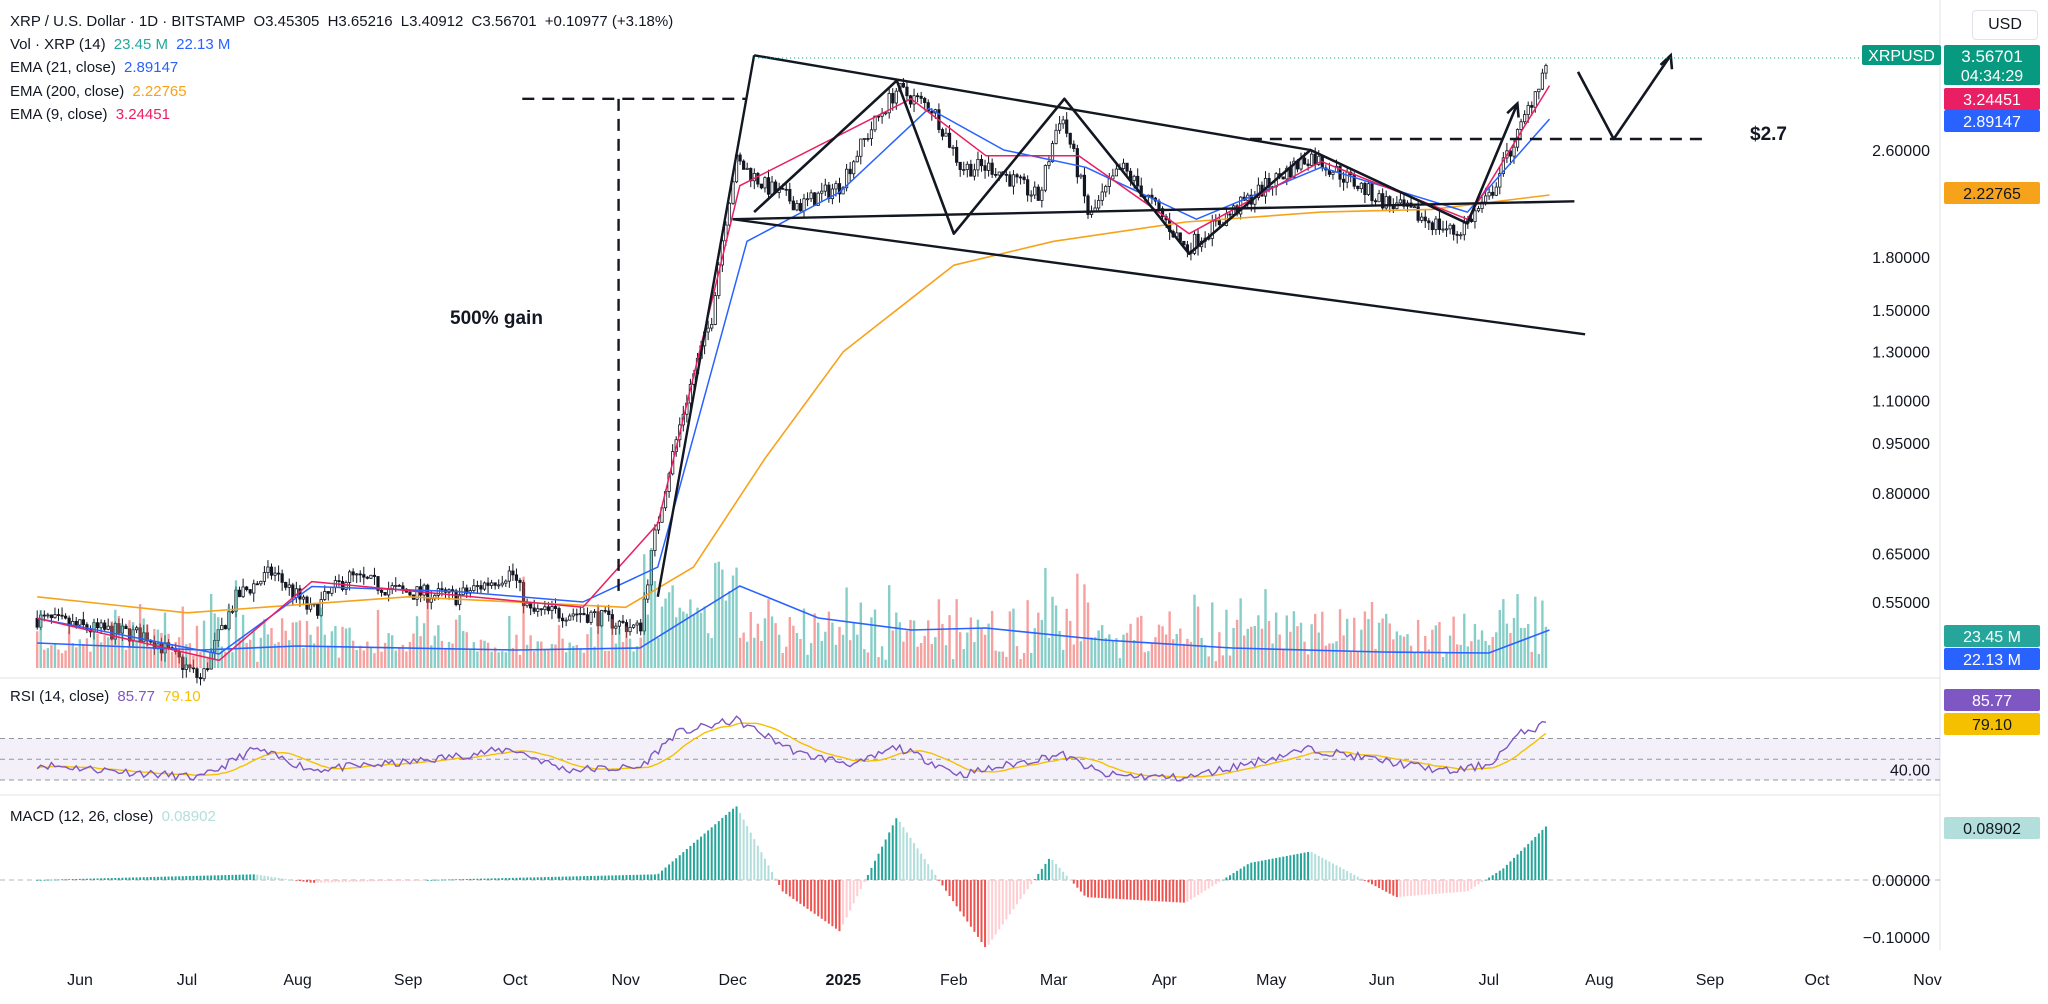 This screenshot has height=1004, width=2048. I want to click on ema200-label: EMA (200, close), so click(67, 91).